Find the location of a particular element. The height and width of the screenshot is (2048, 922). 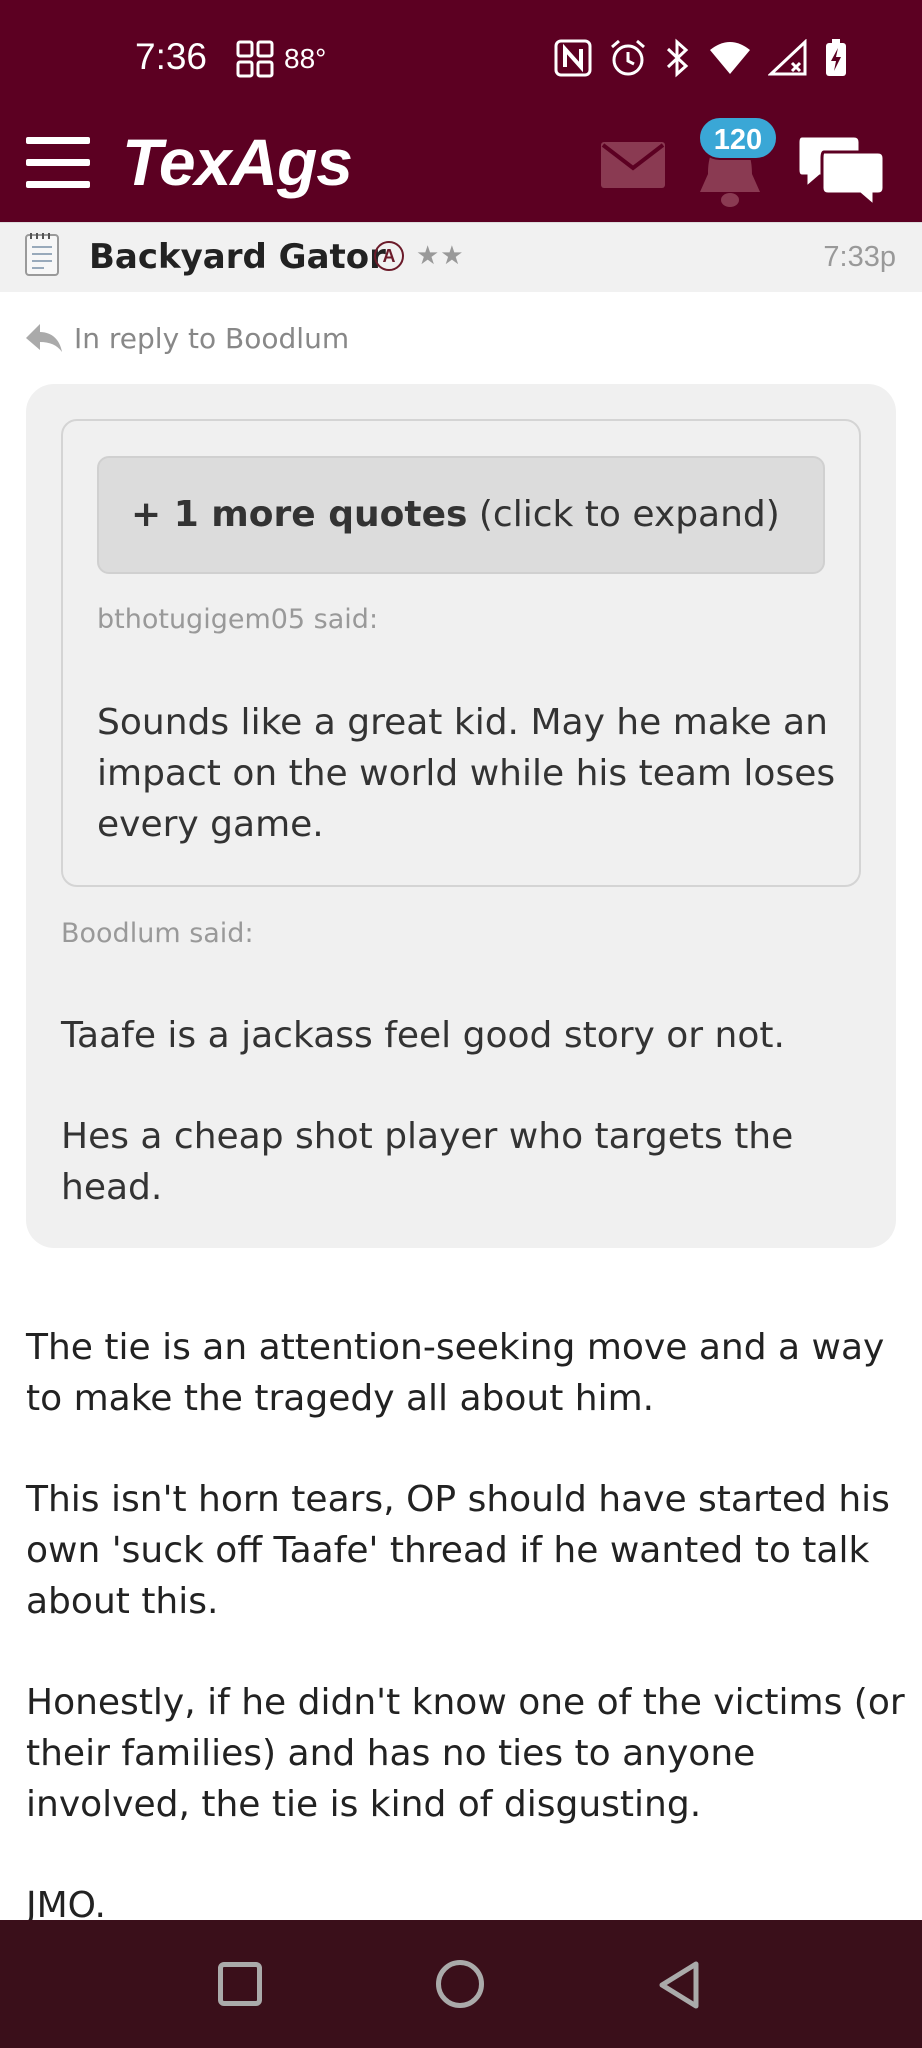

status-temperature: 88° is located at coordinates (305, 58).